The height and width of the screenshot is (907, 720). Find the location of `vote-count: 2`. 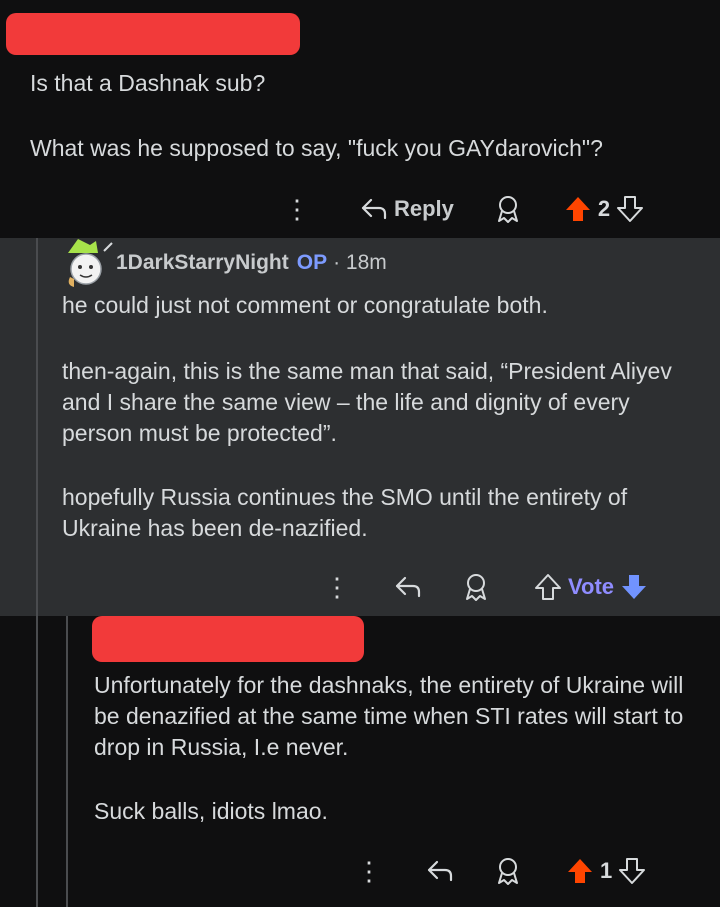

vote-count: 2 is located at coordinates (604, 208).